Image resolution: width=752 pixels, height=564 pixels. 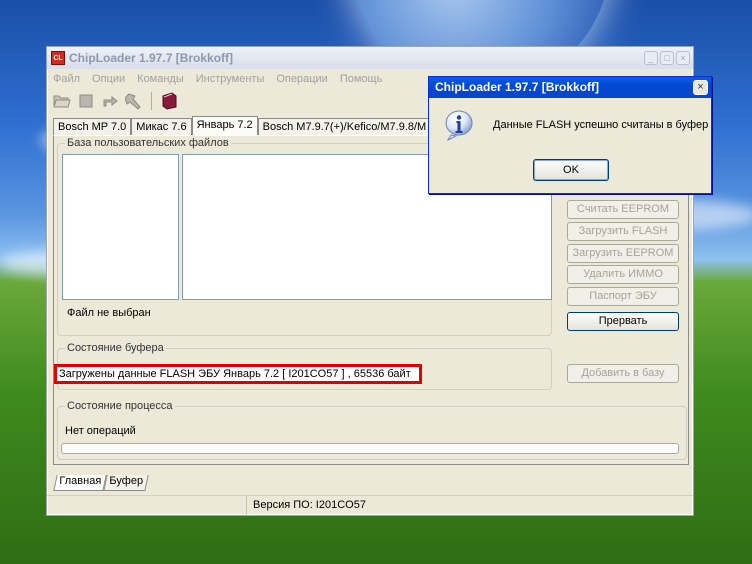 I want to click on delete-immo-button: Удалить ИММО, so click(x=623, y=274).